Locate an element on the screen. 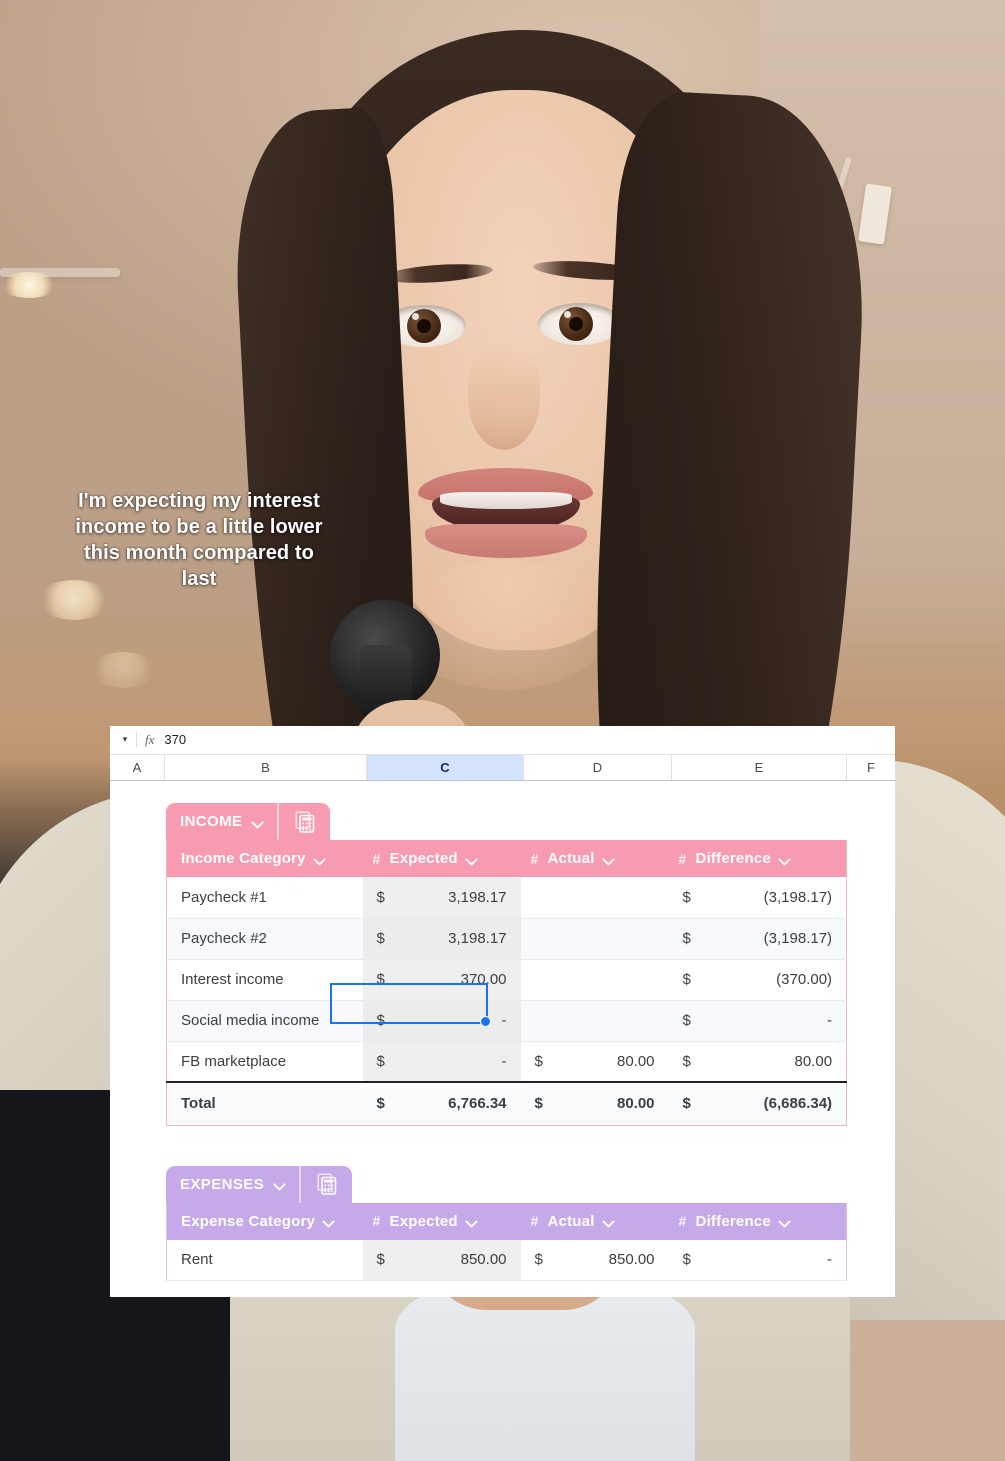 The height and width of the screenshot is (1461, 1005). recessed-light is located at coordinates (29, 285).